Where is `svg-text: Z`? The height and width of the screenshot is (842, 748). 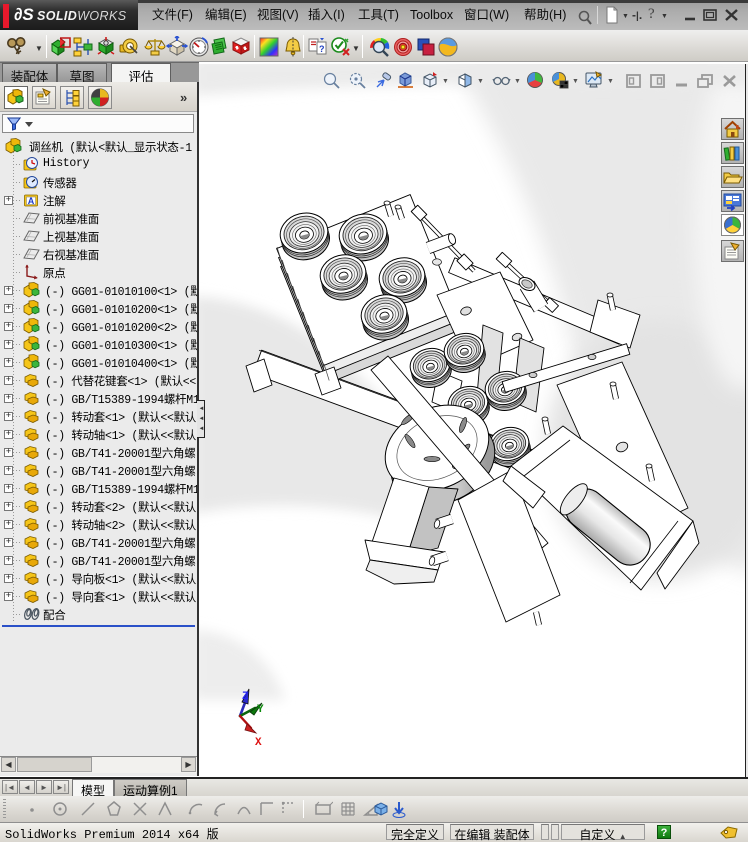 svg-text: Z is located at coordinates (245, 697).